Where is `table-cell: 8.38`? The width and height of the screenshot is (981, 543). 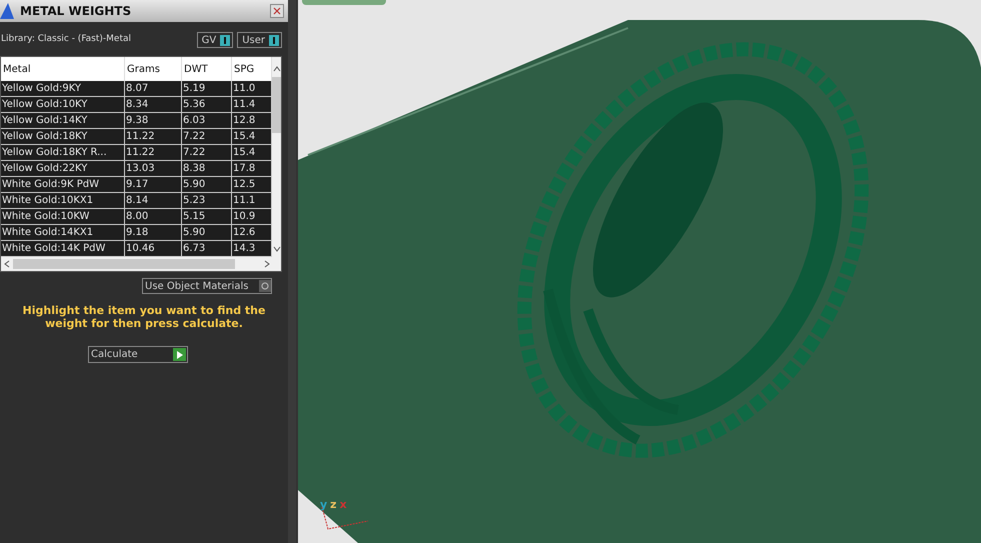 table-cell: 8.38 is located at coordinates (207, 168).